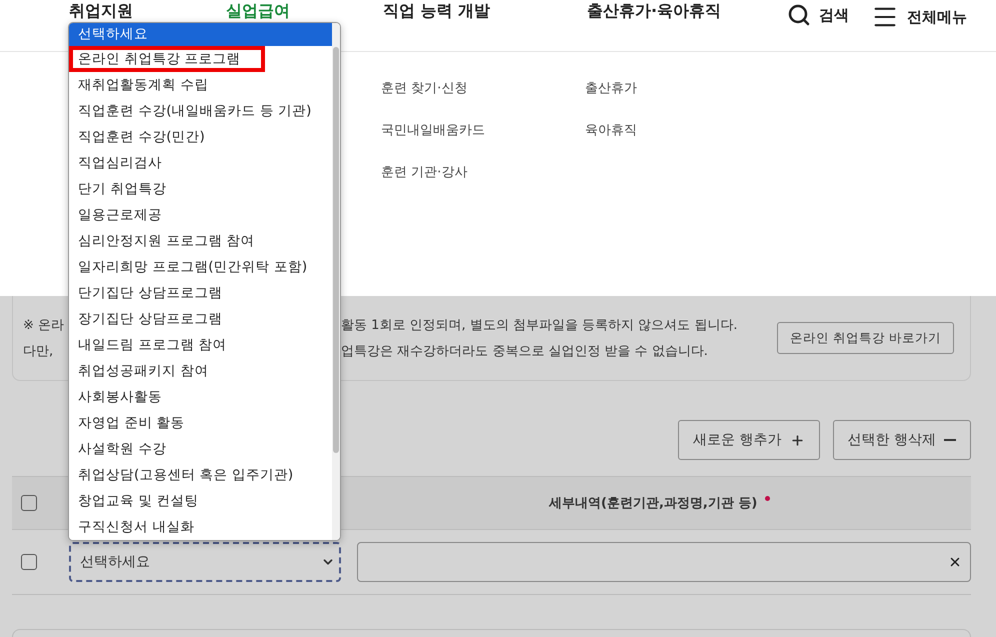  What do you see at coordinates (653, 503) in the screenshot?
I see `column-header: 세부내역(훈련기관,과정명,기관 등)` at bounding box center [653, 503].